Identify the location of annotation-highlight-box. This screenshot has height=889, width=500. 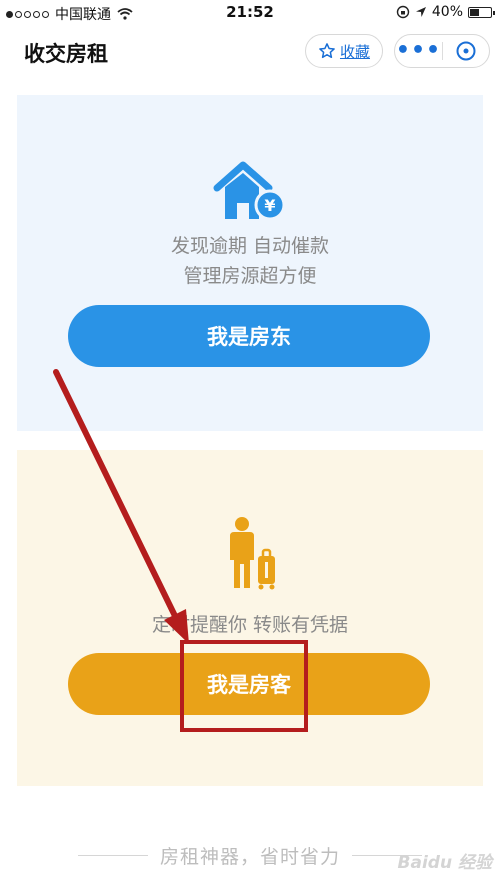
(244, 686).